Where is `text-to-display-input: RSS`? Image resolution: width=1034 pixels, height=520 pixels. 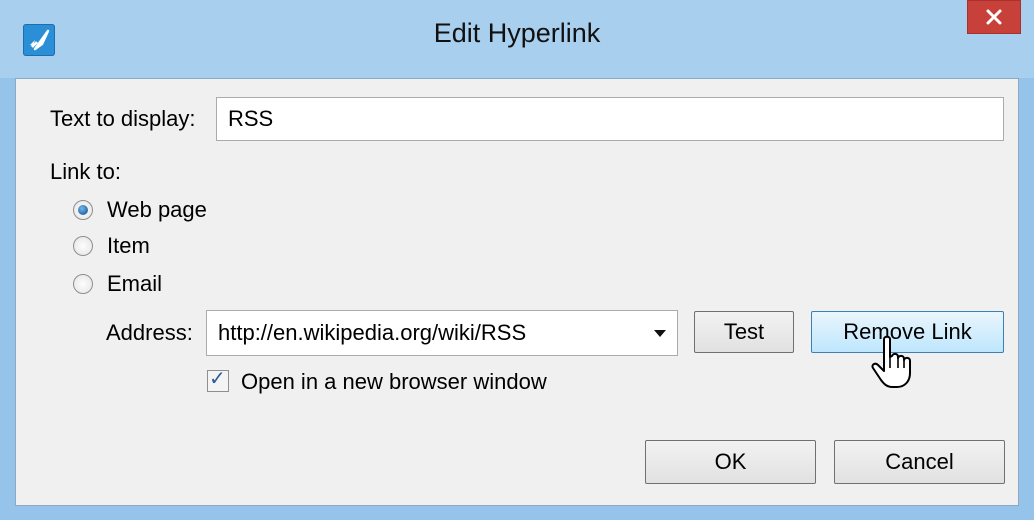 text-to-display-input: RSS is located at coordinates (610, 119).